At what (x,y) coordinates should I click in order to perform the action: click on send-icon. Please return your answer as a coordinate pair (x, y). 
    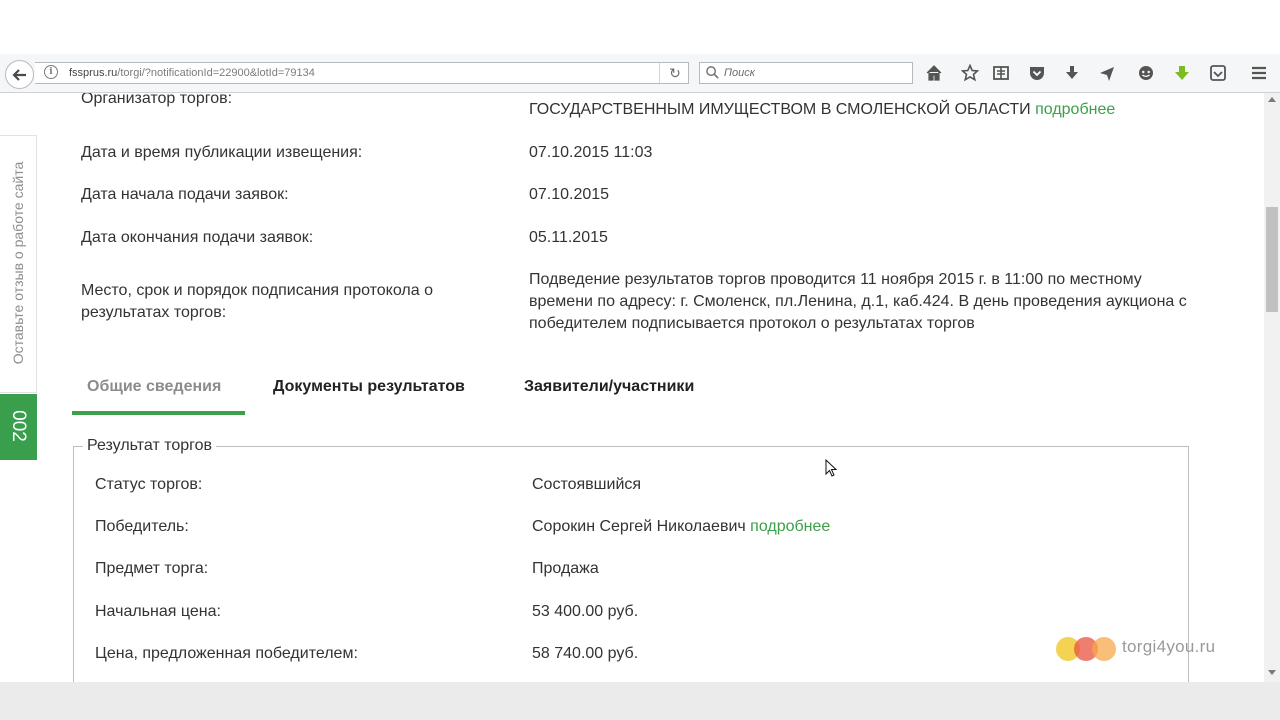
    Looking at the image, I should click on (1107, 73).